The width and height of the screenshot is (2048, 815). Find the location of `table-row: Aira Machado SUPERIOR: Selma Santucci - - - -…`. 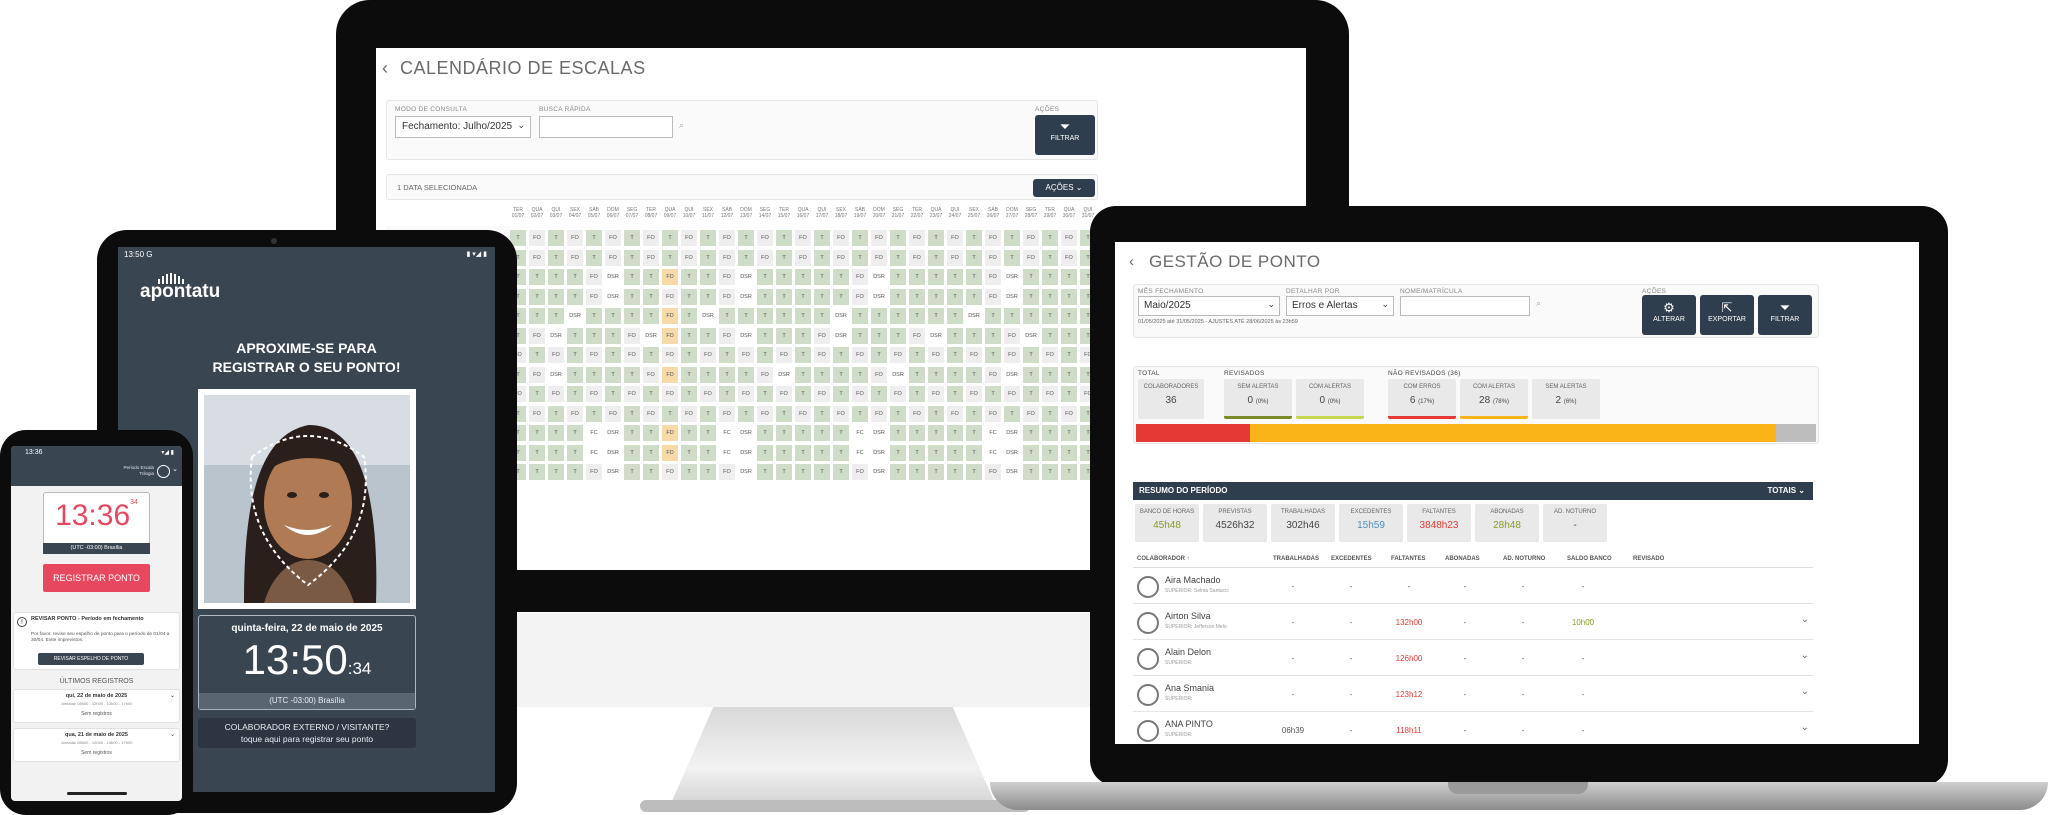

table-row: Aira Machado SUPERIOR: Selma Santucci - - - -… is located at coordinates (1473, 586).